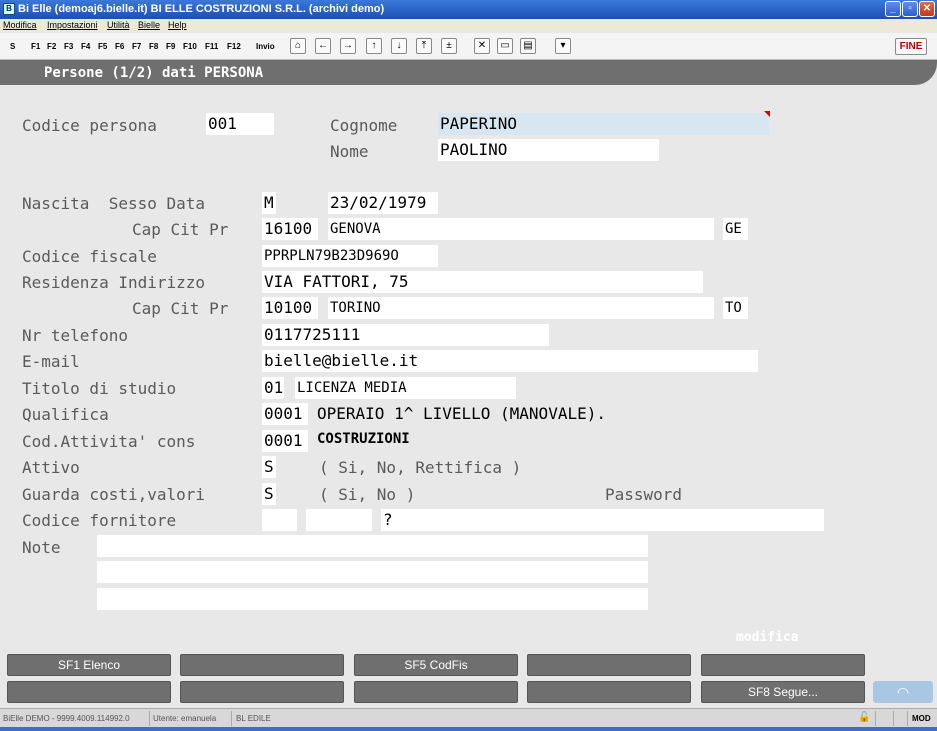  I want to click on residenza-citta-field: TORINO, so click(521, 308).